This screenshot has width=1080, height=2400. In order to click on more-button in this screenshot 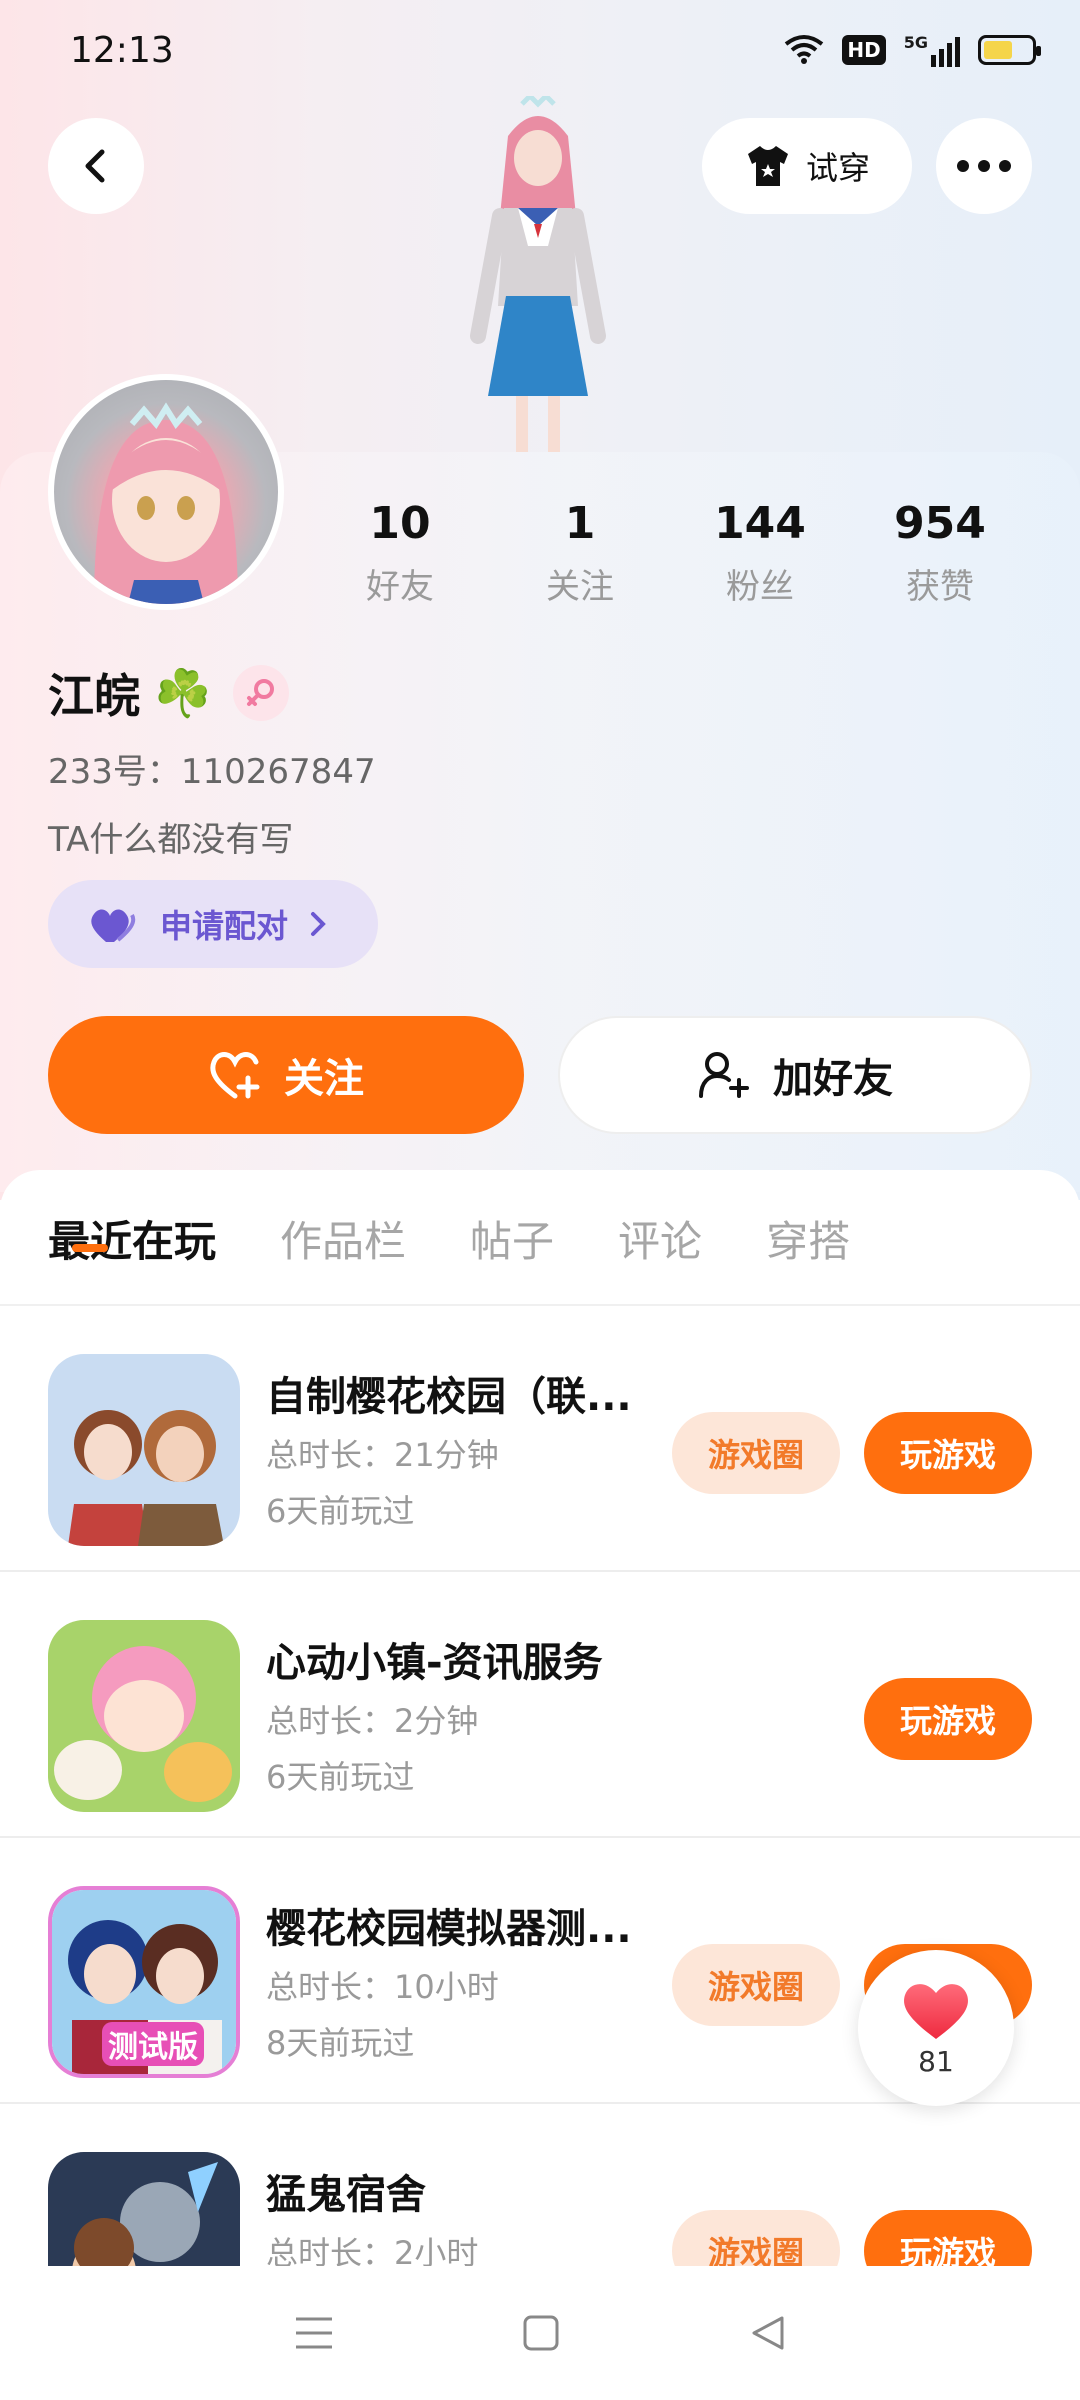, I will do `click(984, 166)`.